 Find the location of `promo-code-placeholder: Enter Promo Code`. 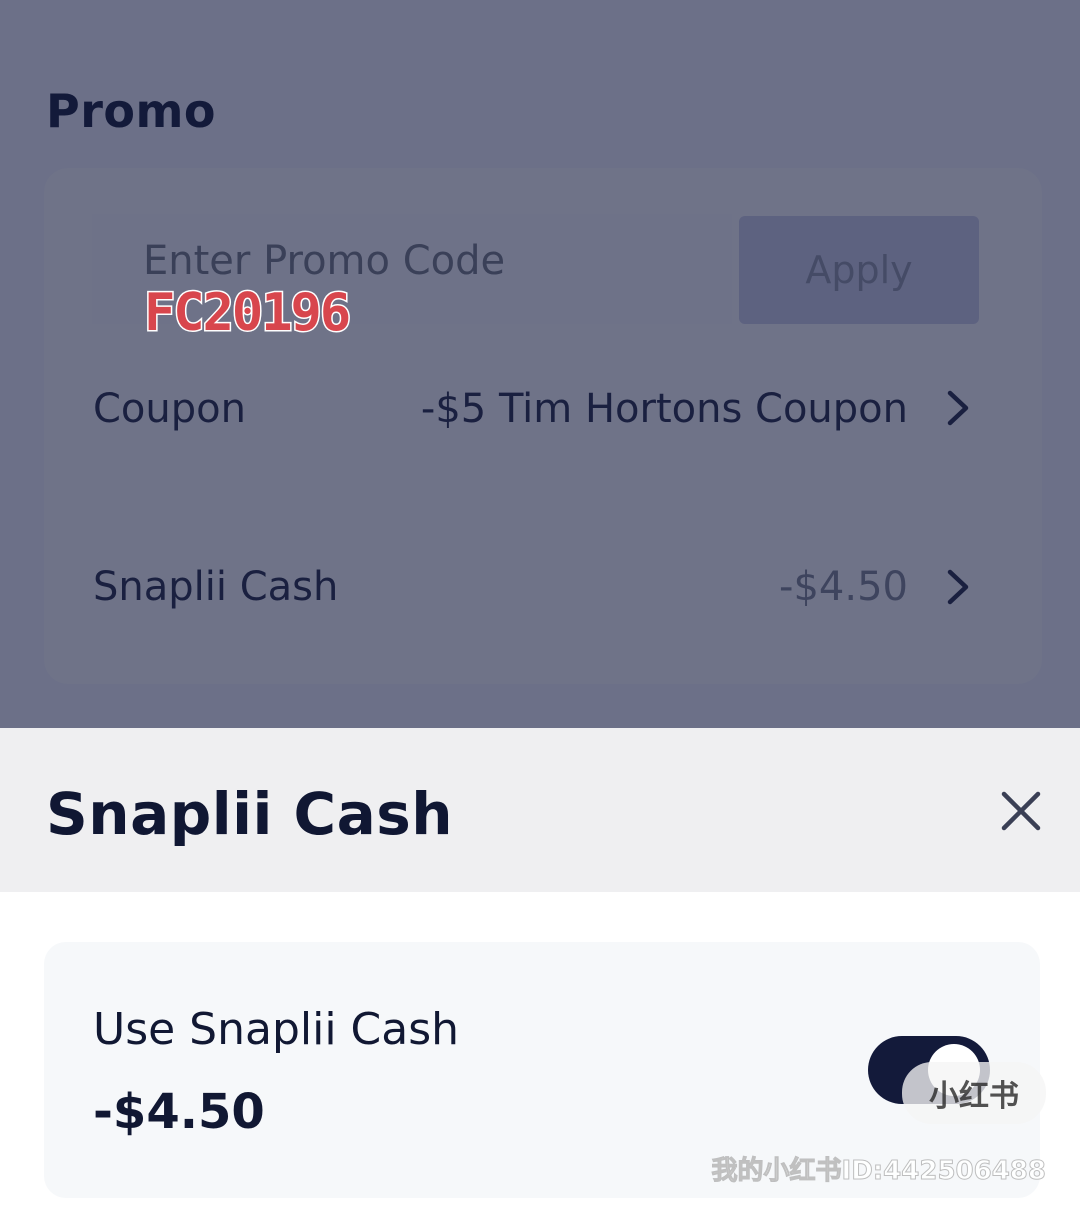

promo-code-placeholder: Enter Promo Code is located at coordinates (324, 261).